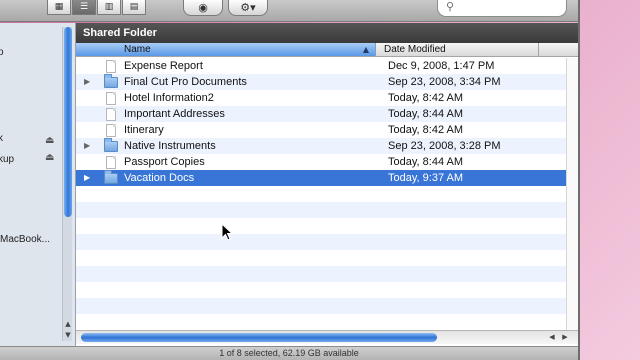 This screenshot has width=640, height=360. What do you see at coordinates (502, 8) in the screenshot?
I see `search-field: ⚲` at bounding box center [502, 8].